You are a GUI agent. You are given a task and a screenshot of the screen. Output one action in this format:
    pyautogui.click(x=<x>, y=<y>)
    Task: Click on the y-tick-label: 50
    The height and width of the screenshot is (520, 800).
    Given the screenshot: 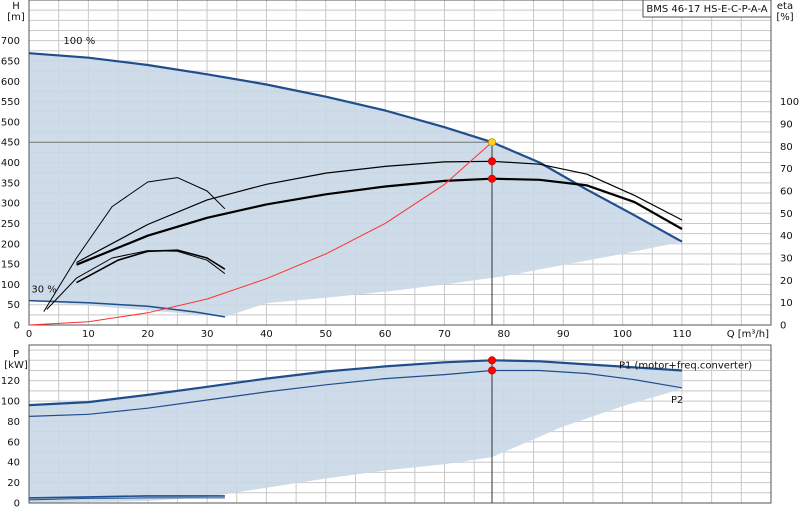 What is the action you would take?
    pyautogui.click(x=13, y=305)
    